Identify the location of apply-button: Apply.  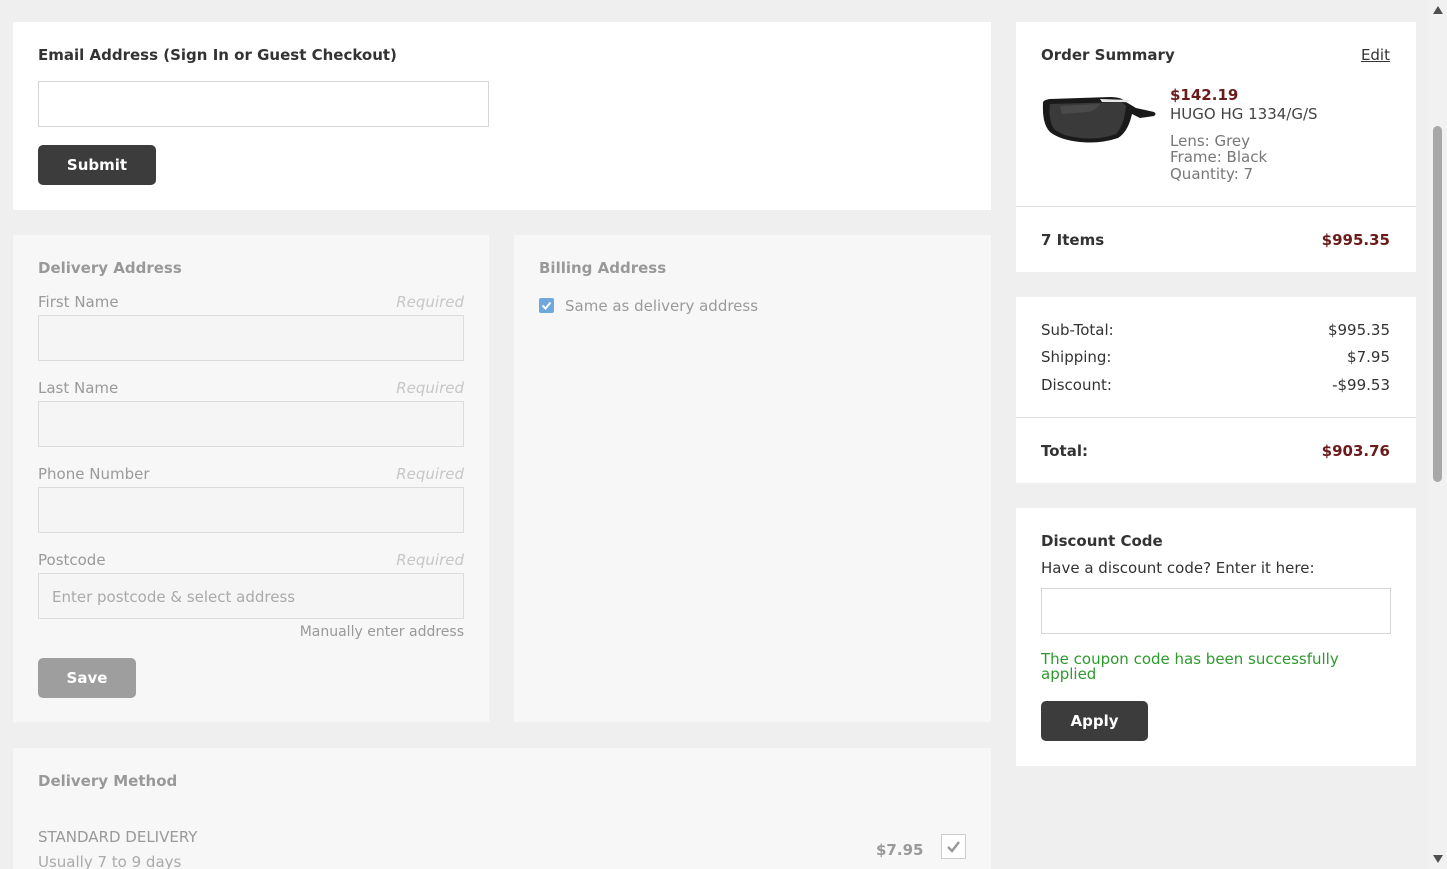
(1094, 721).